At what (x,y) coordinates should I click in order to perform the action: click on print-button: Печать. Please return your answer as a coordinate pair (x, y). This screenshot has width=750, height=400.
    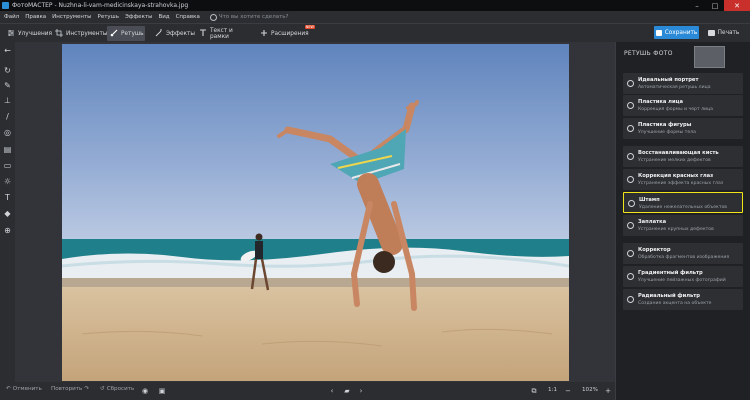
    Looking at the image, I should click on (723, 32).